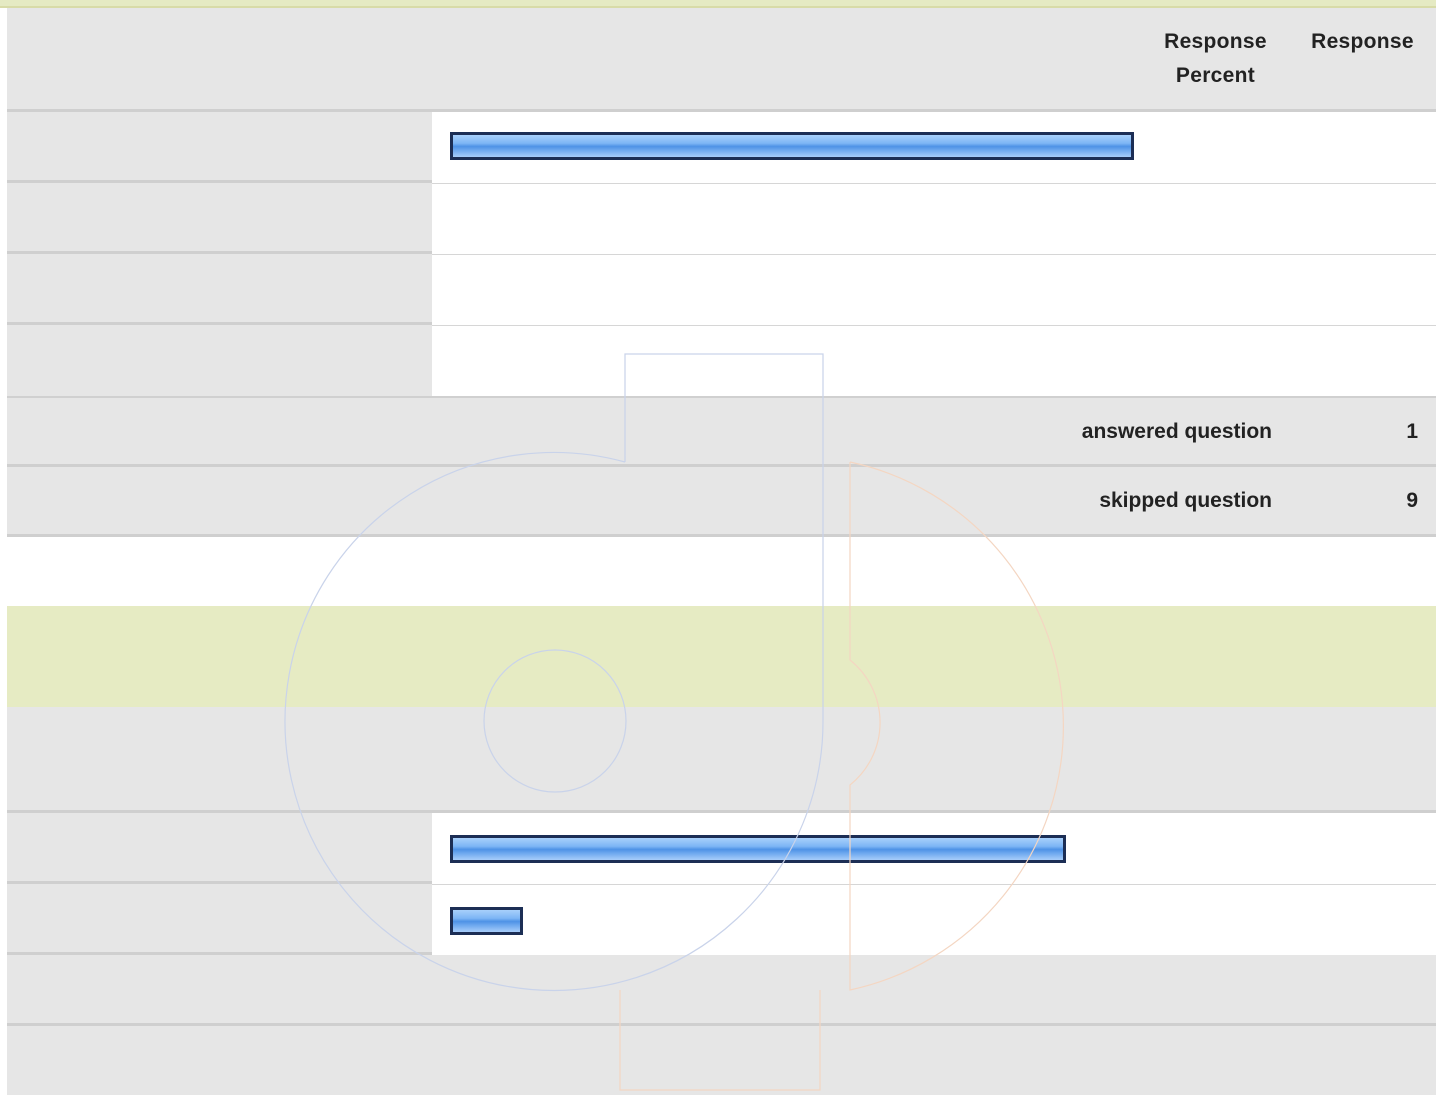 Image resolution: width=1436 pixels, height=1095 pixels. What do you see at coordinates (1362, 41) in the screenshot?
I see `response-count-header: Response` at bounding box center [1362, 41].